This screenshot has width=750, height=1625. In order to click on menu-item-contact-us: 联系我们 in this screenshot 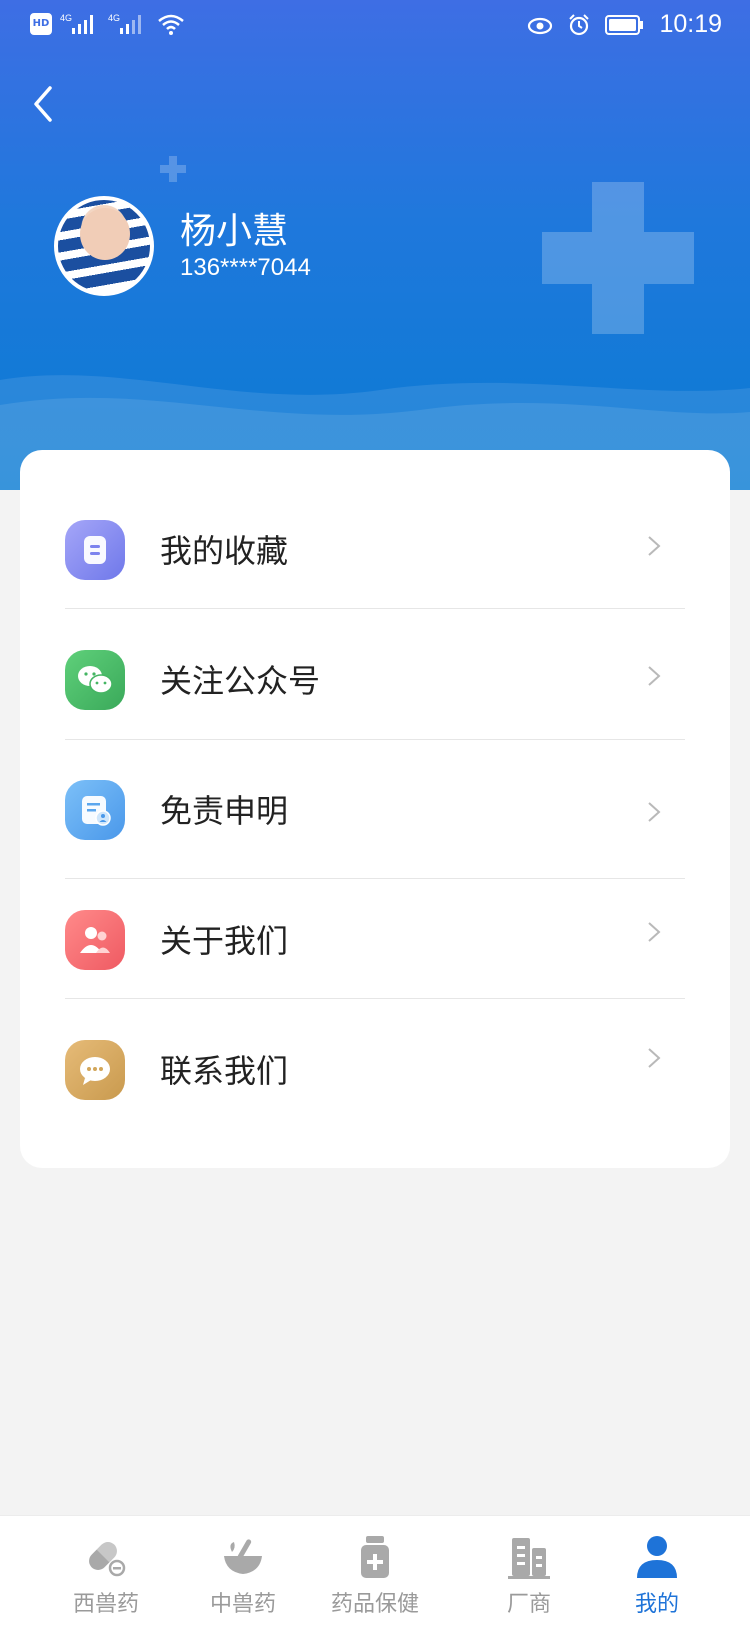, I will do `click(375, 1070)`.